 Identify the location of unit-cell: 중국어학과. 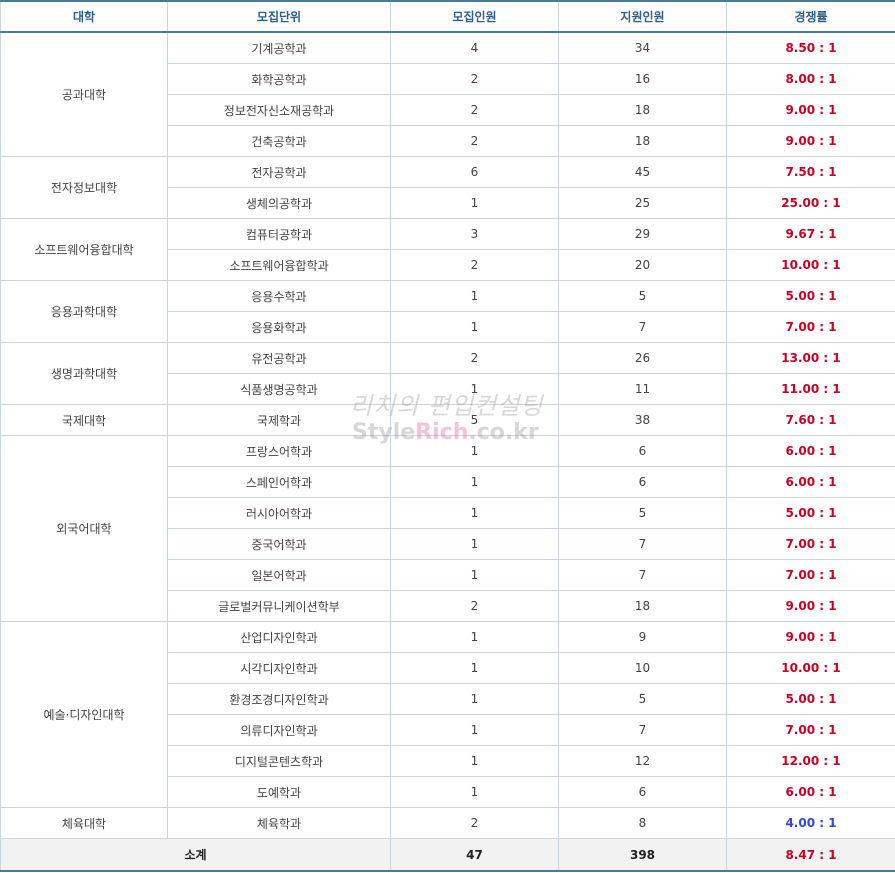
(279, 544).